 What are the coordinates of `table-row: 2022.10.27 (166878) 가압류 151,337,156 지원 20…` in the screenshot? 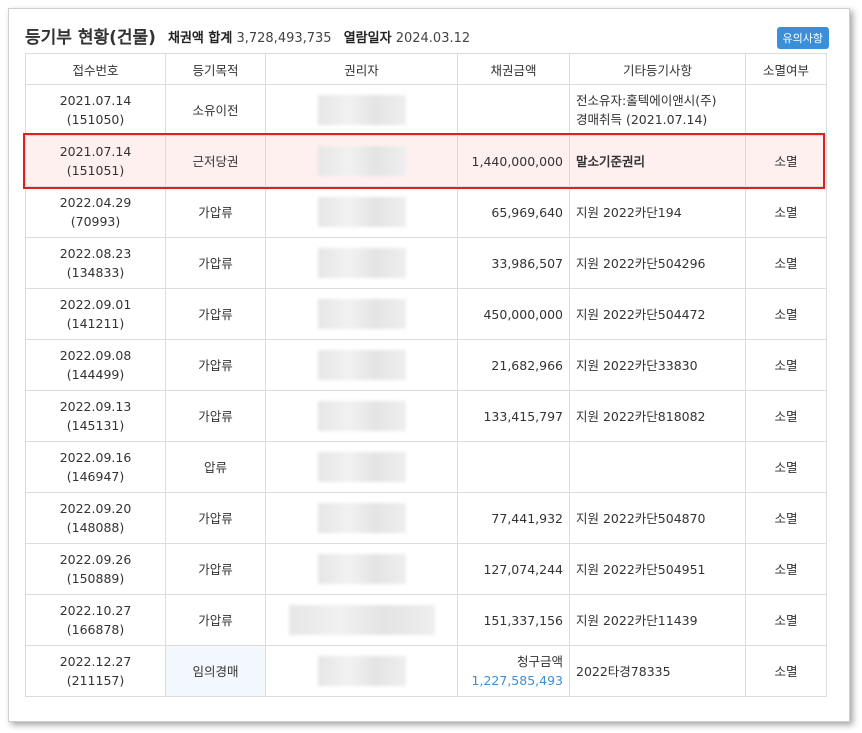 It's located at (426, 620).